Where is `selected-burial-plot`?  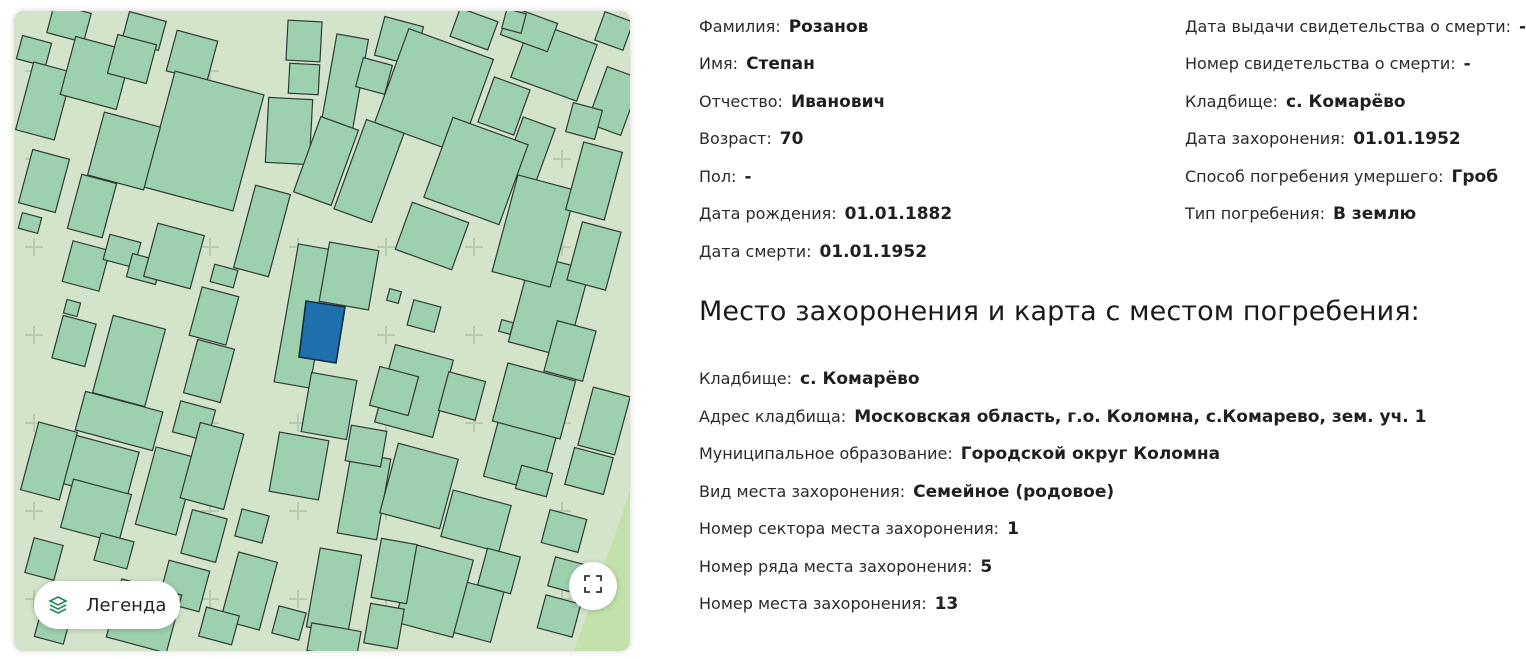
selected-burial-plot is located at coordinates (322, 332).